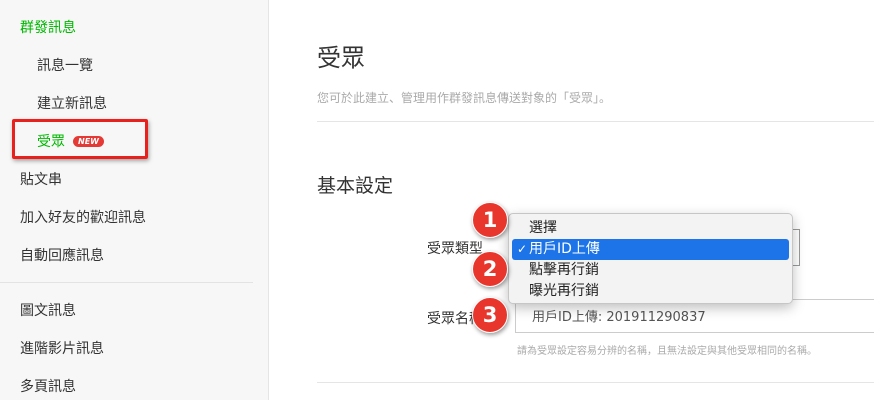 This screenshot has height=400, width=874. What do you see at coordinates (650, 291) in the screenshot?
I see `option-impression-retargeting: 曝光再行銷` at bounding box center [650, 291].